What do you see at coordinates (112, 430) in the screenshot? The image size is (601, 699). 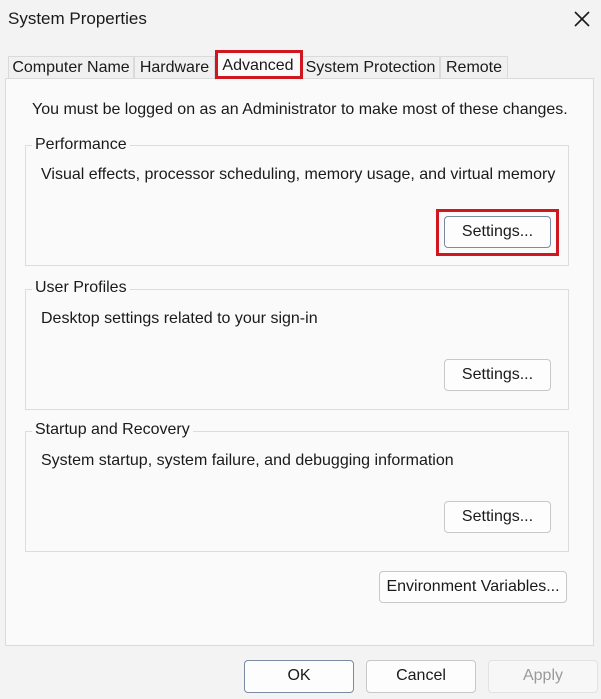 I see `startup-recovery-group-title: Startup and Recovery` at bounding box center [112, 430].